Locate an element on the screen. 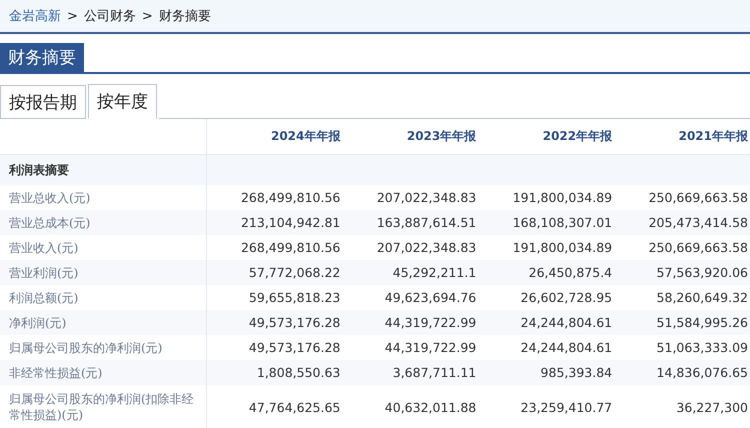  table-cell: 26,602,728.95 is located at coordinates (546, 297).